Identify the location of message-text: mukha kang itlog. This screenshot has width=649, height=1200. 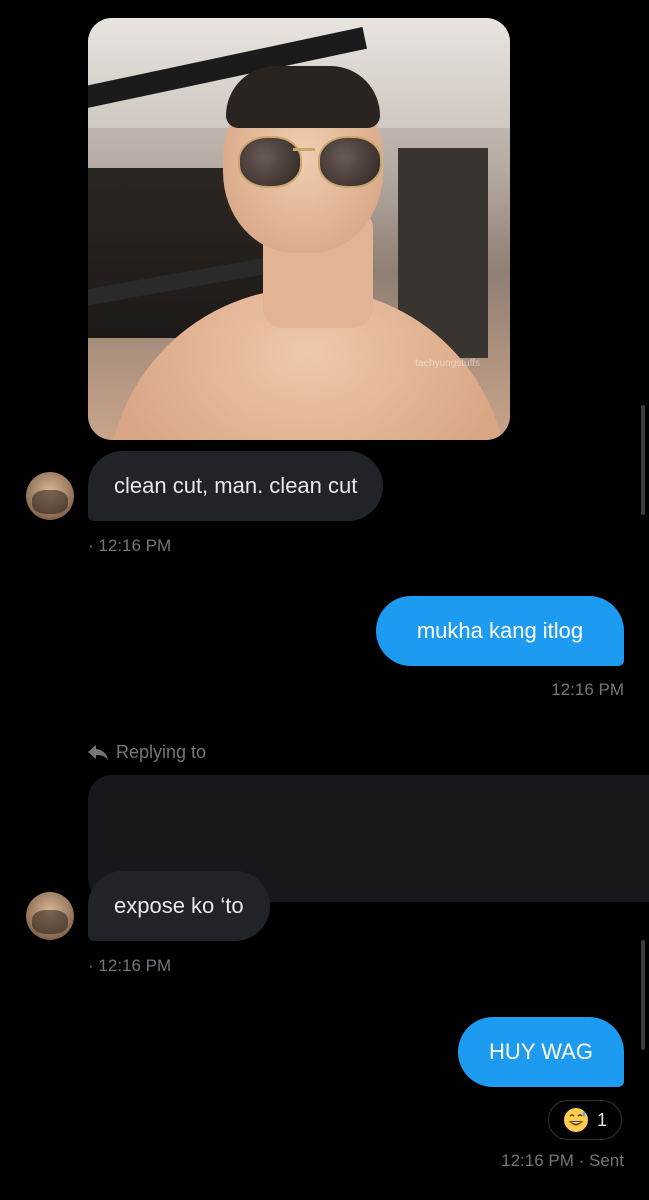
(500, 630).